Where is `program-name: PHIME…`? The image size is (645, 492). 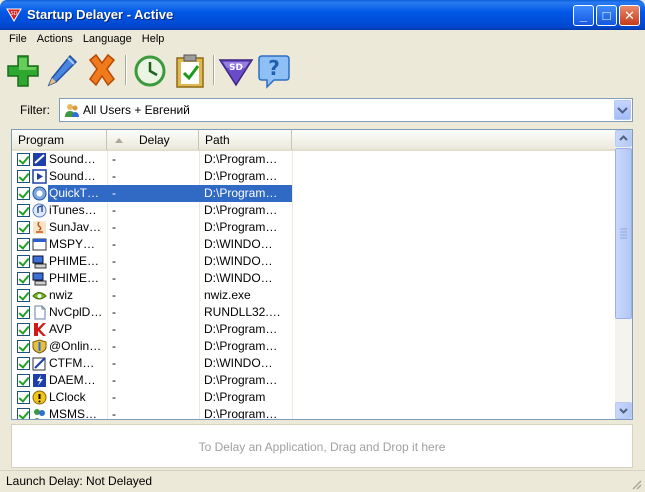 program-name: PHIME… is located at coordinates (74, 261).